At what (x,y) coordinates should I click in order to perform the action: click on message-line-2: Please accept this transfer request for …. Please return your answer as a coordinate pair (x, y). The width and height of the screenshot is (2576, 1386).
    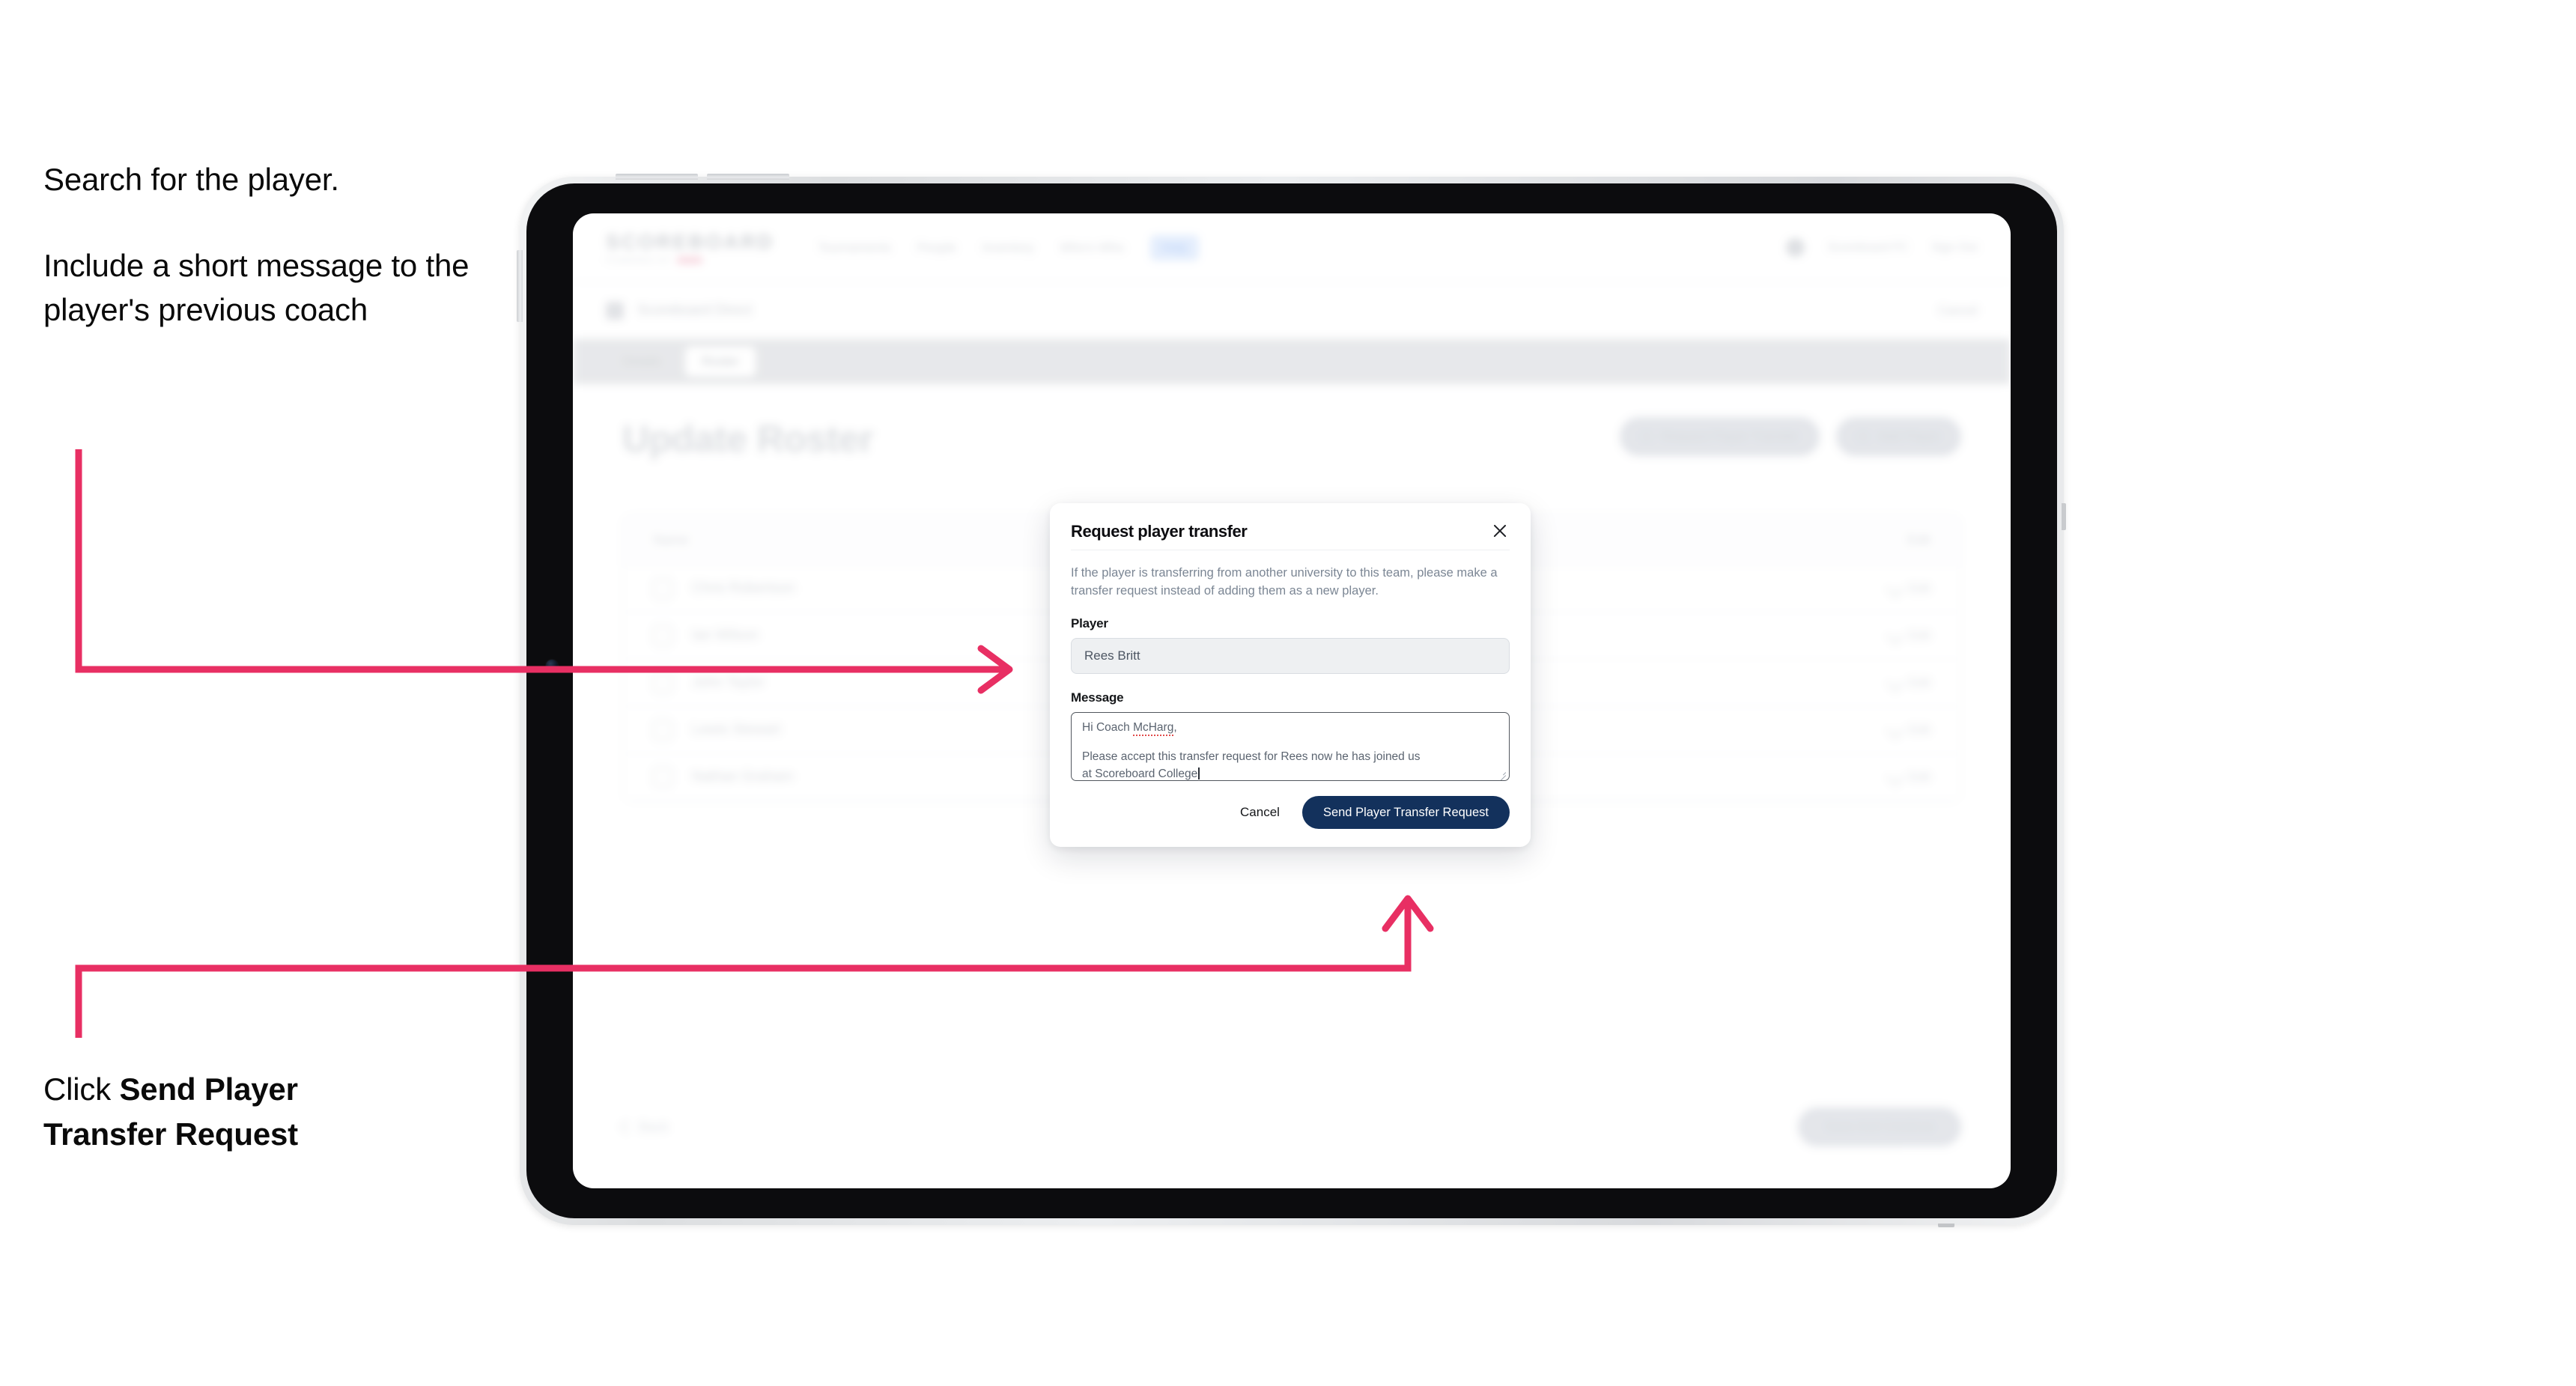
    Looking at the image, I should click on (1251, 756).